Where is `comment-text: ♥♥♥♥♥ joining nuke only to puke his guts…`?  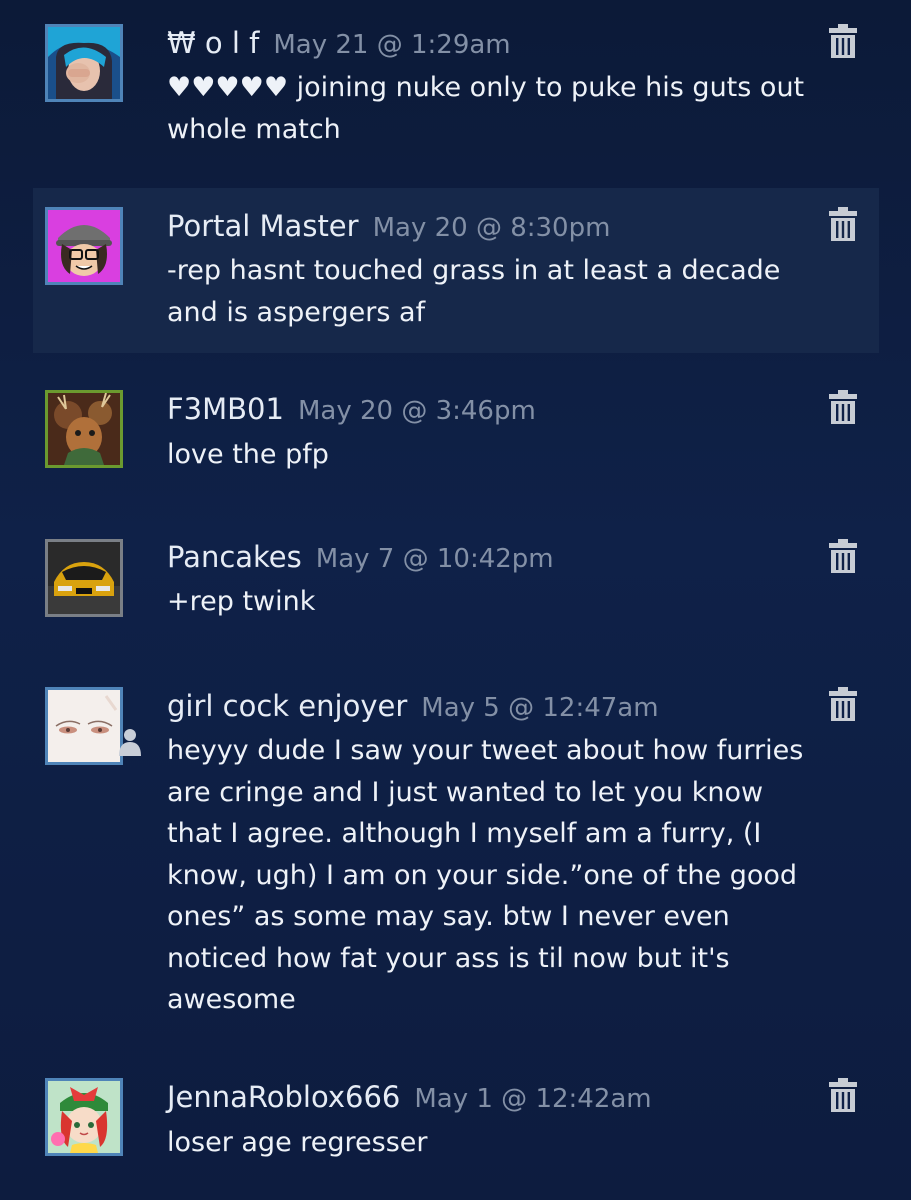 comment-text: ♥♥♥♥♥ joining nuke only to puke his guts… is located at coordinates (486, 108).